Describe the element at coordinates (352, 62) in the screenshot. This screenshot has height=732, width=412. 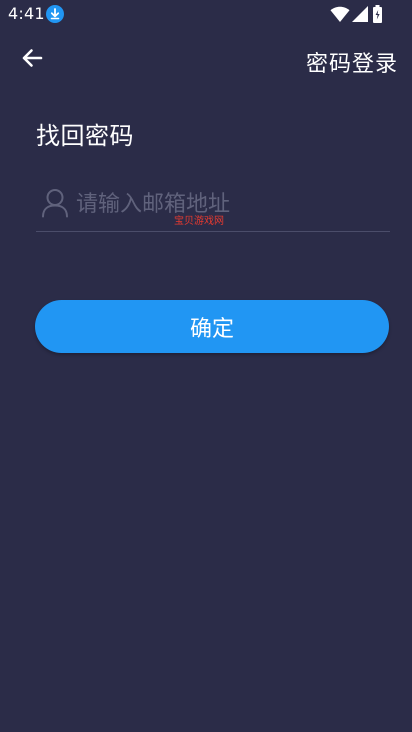
I see `password-login-link: 密码登录` at that location.